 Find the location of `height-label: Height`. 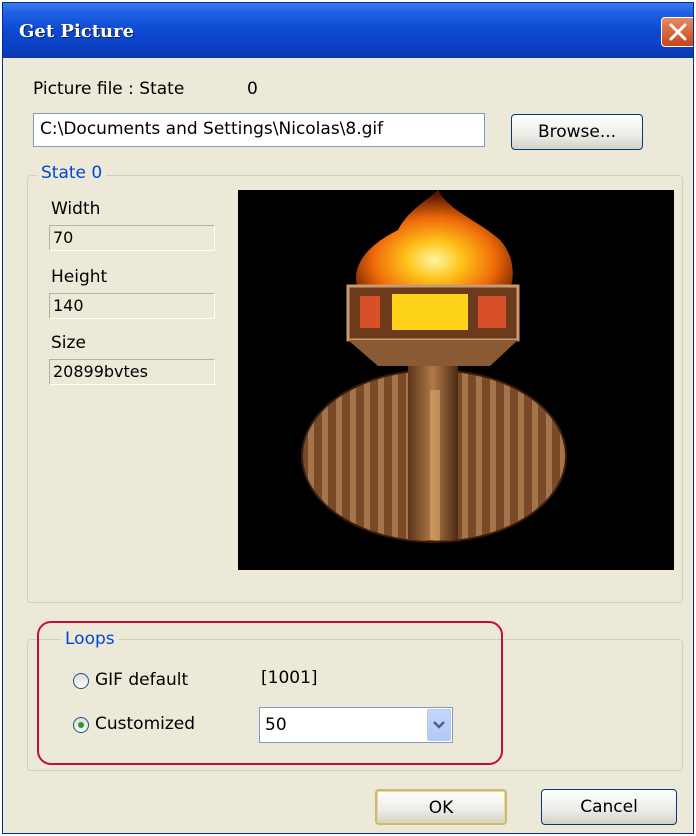

height-label: Height is located at coordinates (79, 277).